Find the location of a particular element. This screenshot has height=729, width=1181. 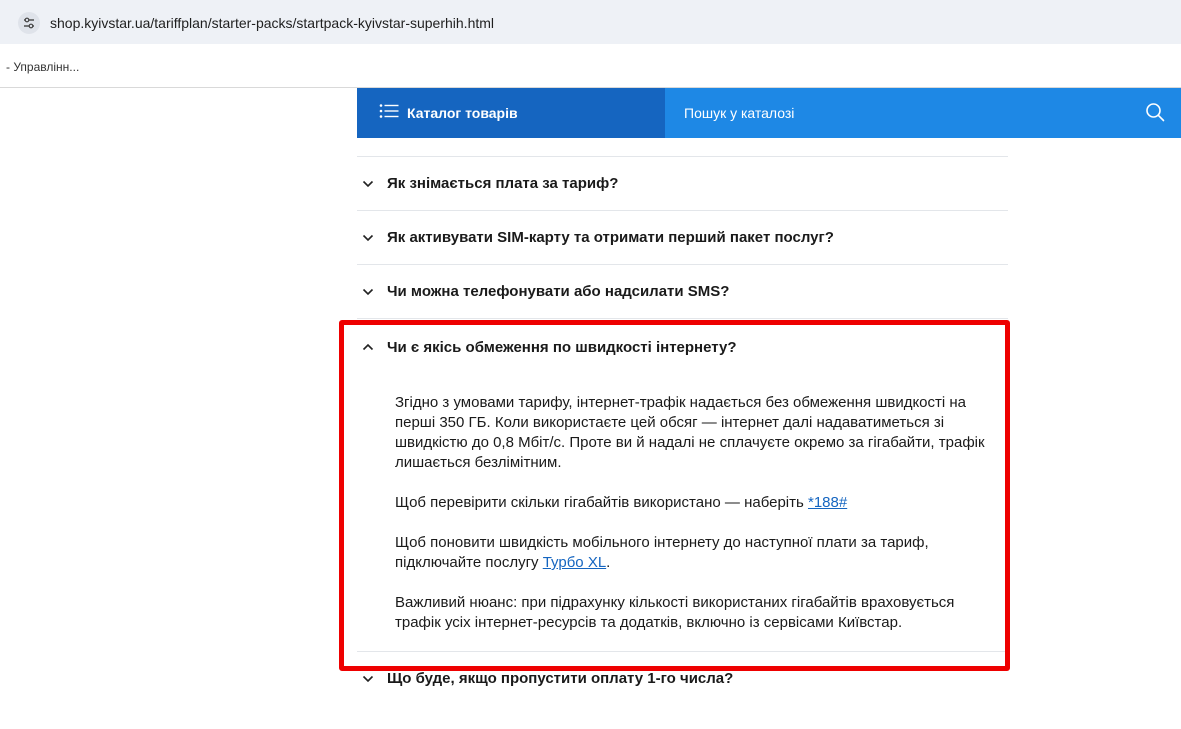

faq-item: Як знімається плата за тариф? is located at coordinates (682, 183).